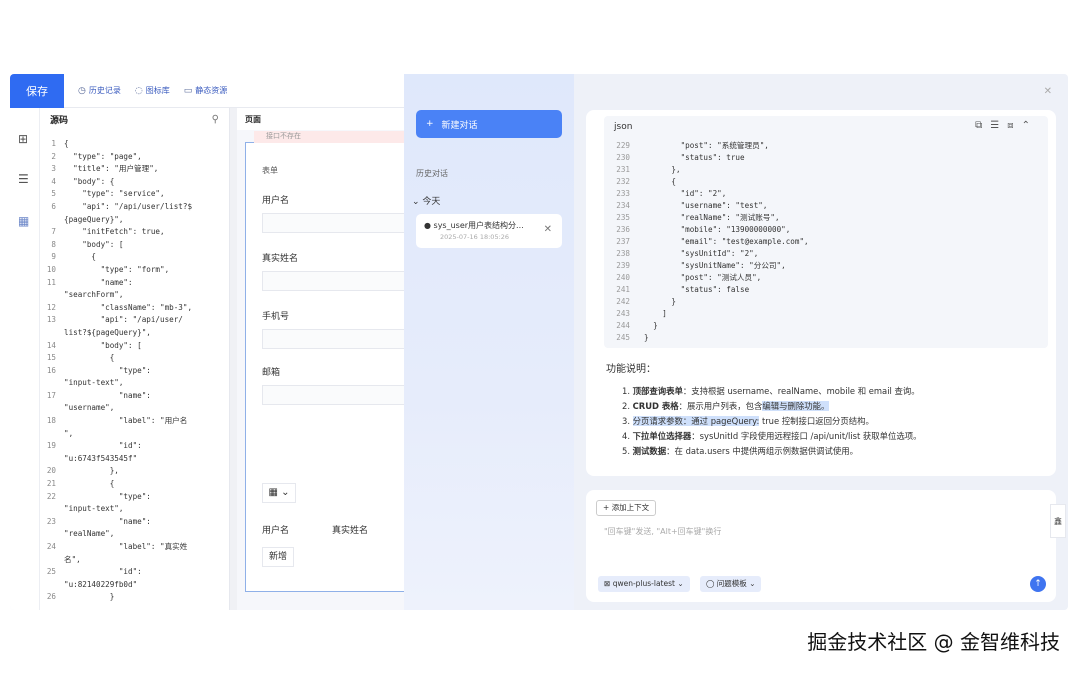 The height and width of the screenshot is (673, 1080). Describe the element at coordinates (644, 584) in the screenshot. I see `model-selector: ⊠ qwen-plus-latest ⌄` at that location.